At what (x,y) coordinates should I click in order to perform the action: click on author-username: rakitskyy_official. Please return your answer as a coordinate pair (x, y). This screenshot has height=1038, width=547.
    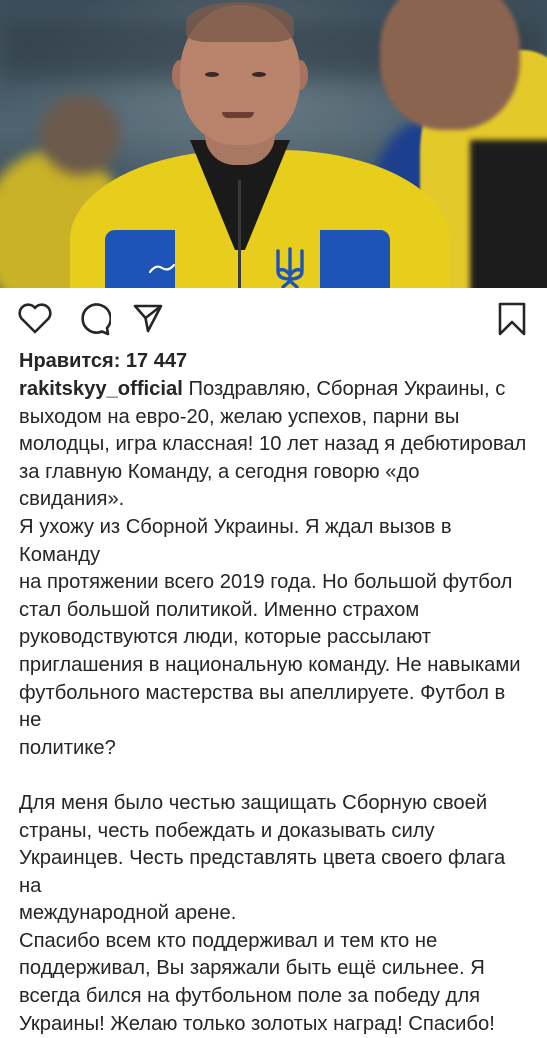
    Looking at the image, I should click on (101, 389).